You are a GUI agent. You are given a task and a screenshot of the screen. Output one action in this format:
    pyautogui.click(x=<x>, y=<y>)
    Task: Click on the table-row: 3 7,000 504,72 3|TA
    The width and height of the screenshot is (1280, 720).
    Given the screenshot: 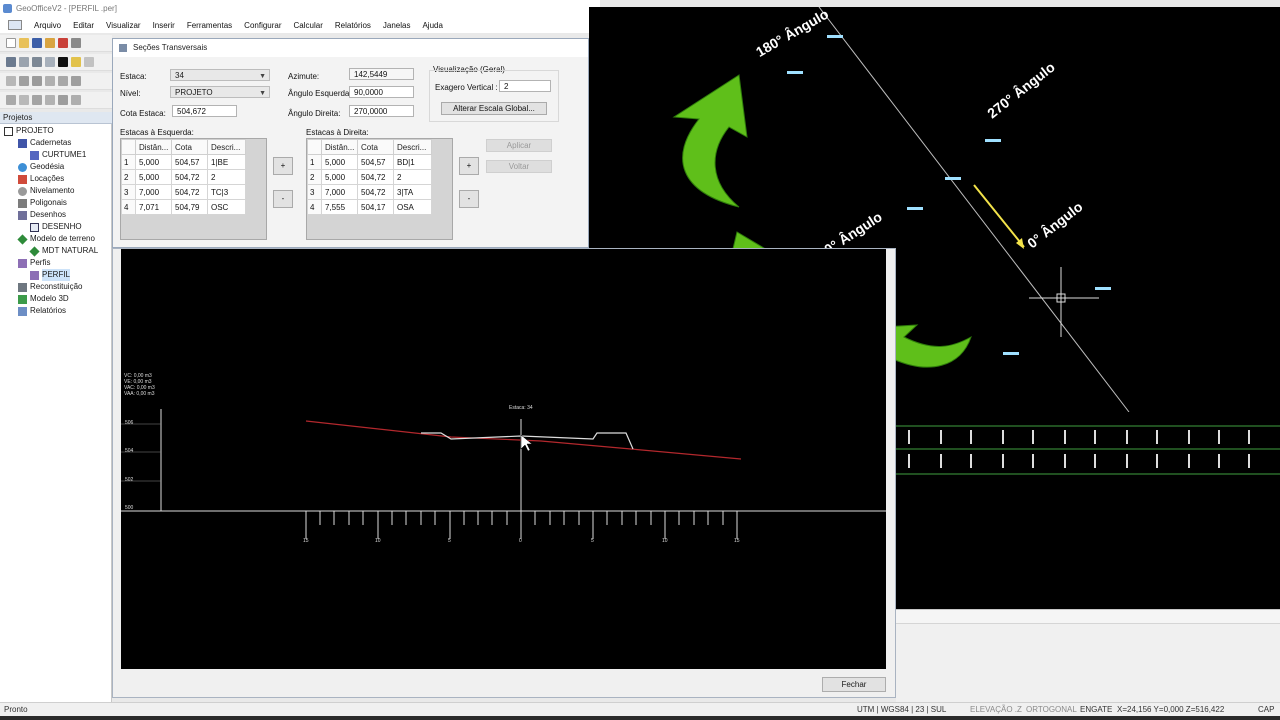 What is the action you would take?
    pyautogui.click(x=369, y=192)
    